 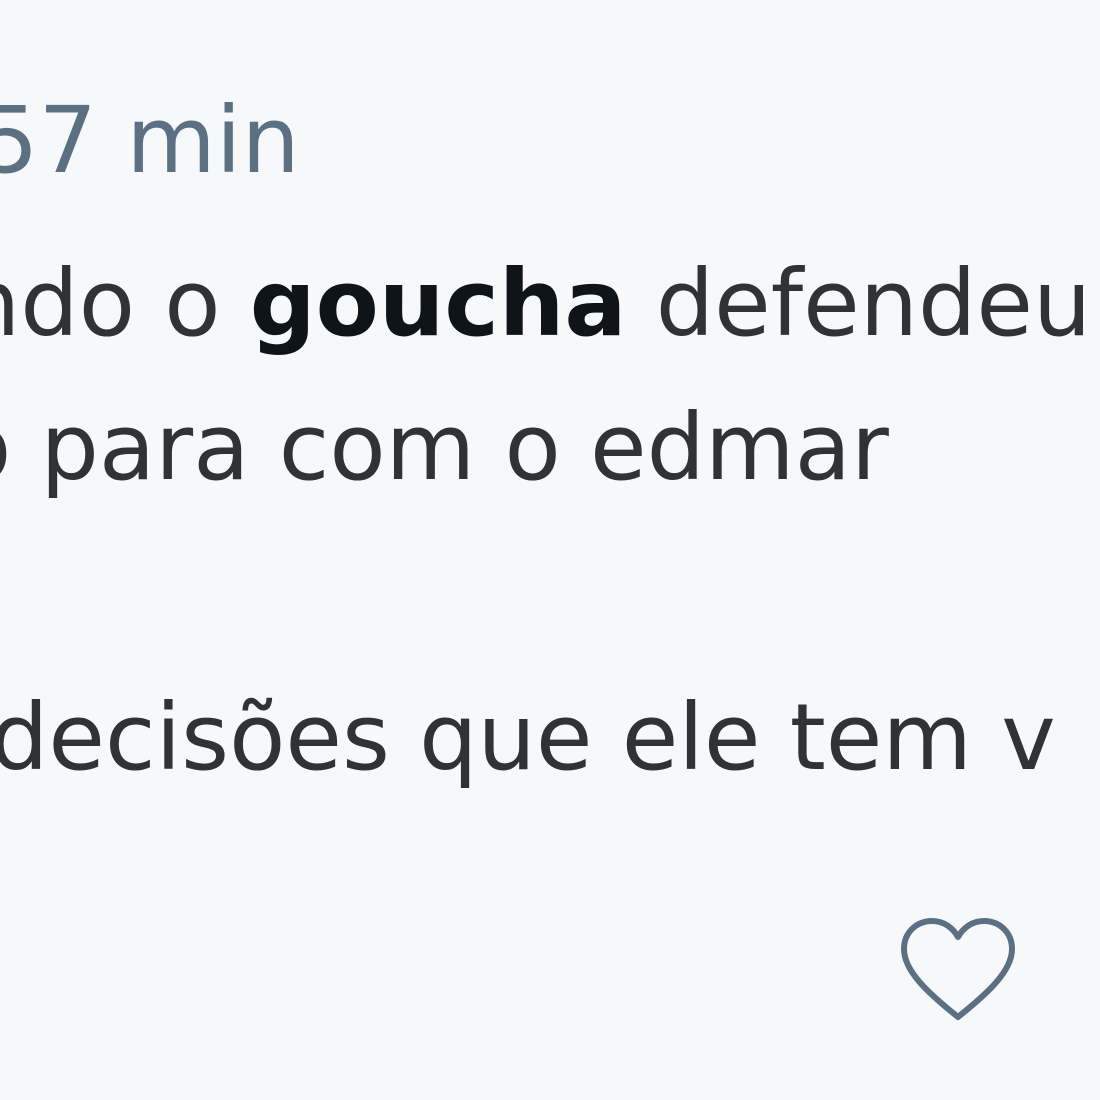 I want to click on heart-icon, so click(x=958, y=969).